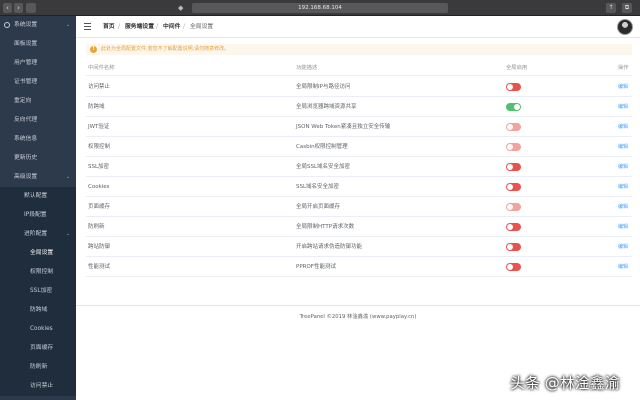 The image size is (640, 400). Describe the element at coordinates (38, 120) in the screenshot. I see `sidebar-item-reverse-proxy: 反向代理` at that location.